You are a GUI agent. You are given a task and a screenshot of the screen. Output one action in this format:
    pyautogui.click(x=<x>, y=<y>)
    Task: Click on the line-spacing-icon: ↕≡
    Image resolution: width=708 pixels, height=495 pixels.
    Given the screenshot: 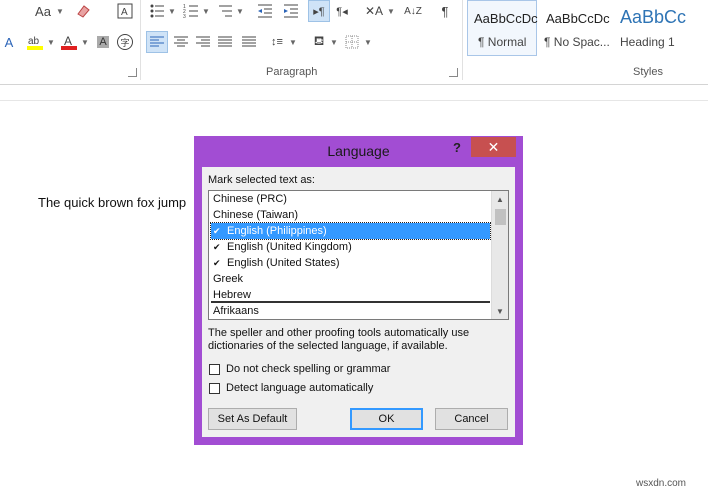 What is the action you would take?
    pyautogui.click(x=277, y=42)
    